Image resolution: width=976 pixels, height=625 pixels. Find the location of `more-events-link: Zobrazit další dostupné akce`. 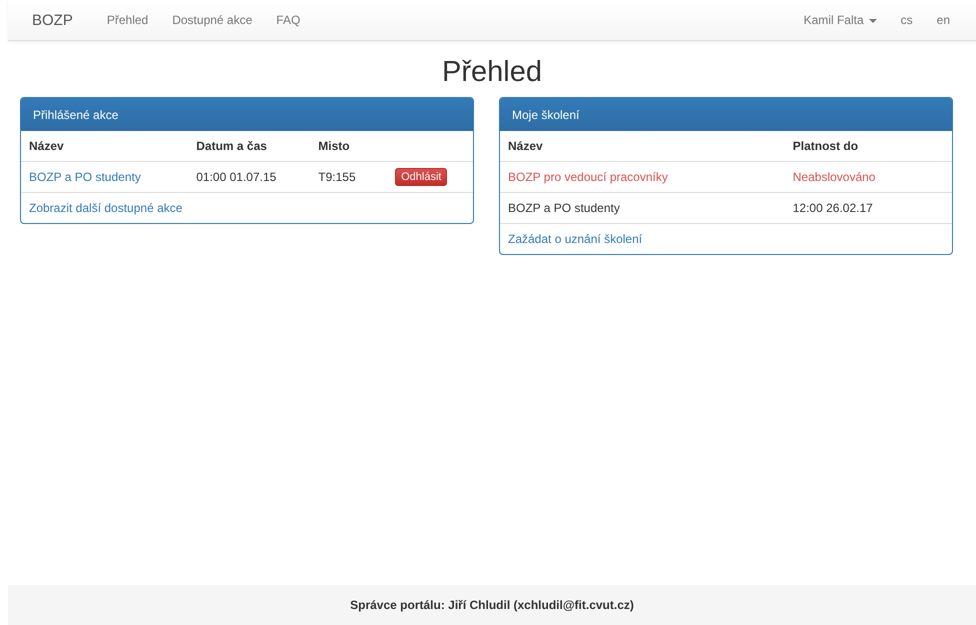

more-events-link: Zobrazit další dostupné akce is located at coordinates (105, 208).